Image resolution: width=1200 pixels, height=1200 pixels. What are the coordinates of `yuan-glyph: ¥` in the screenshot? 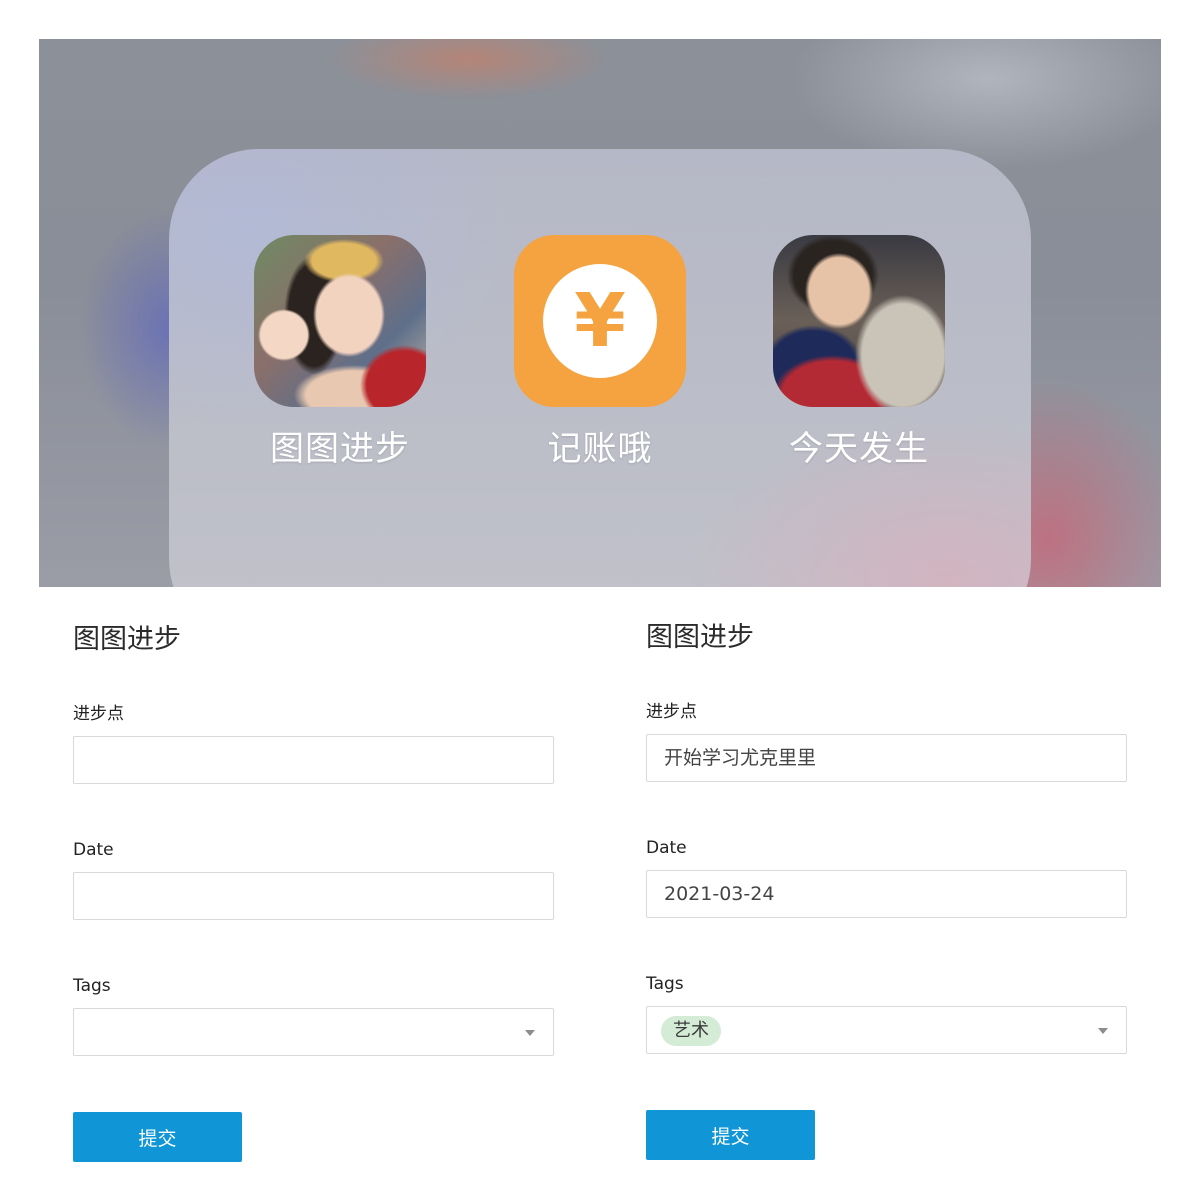 It's located at (600, 321).